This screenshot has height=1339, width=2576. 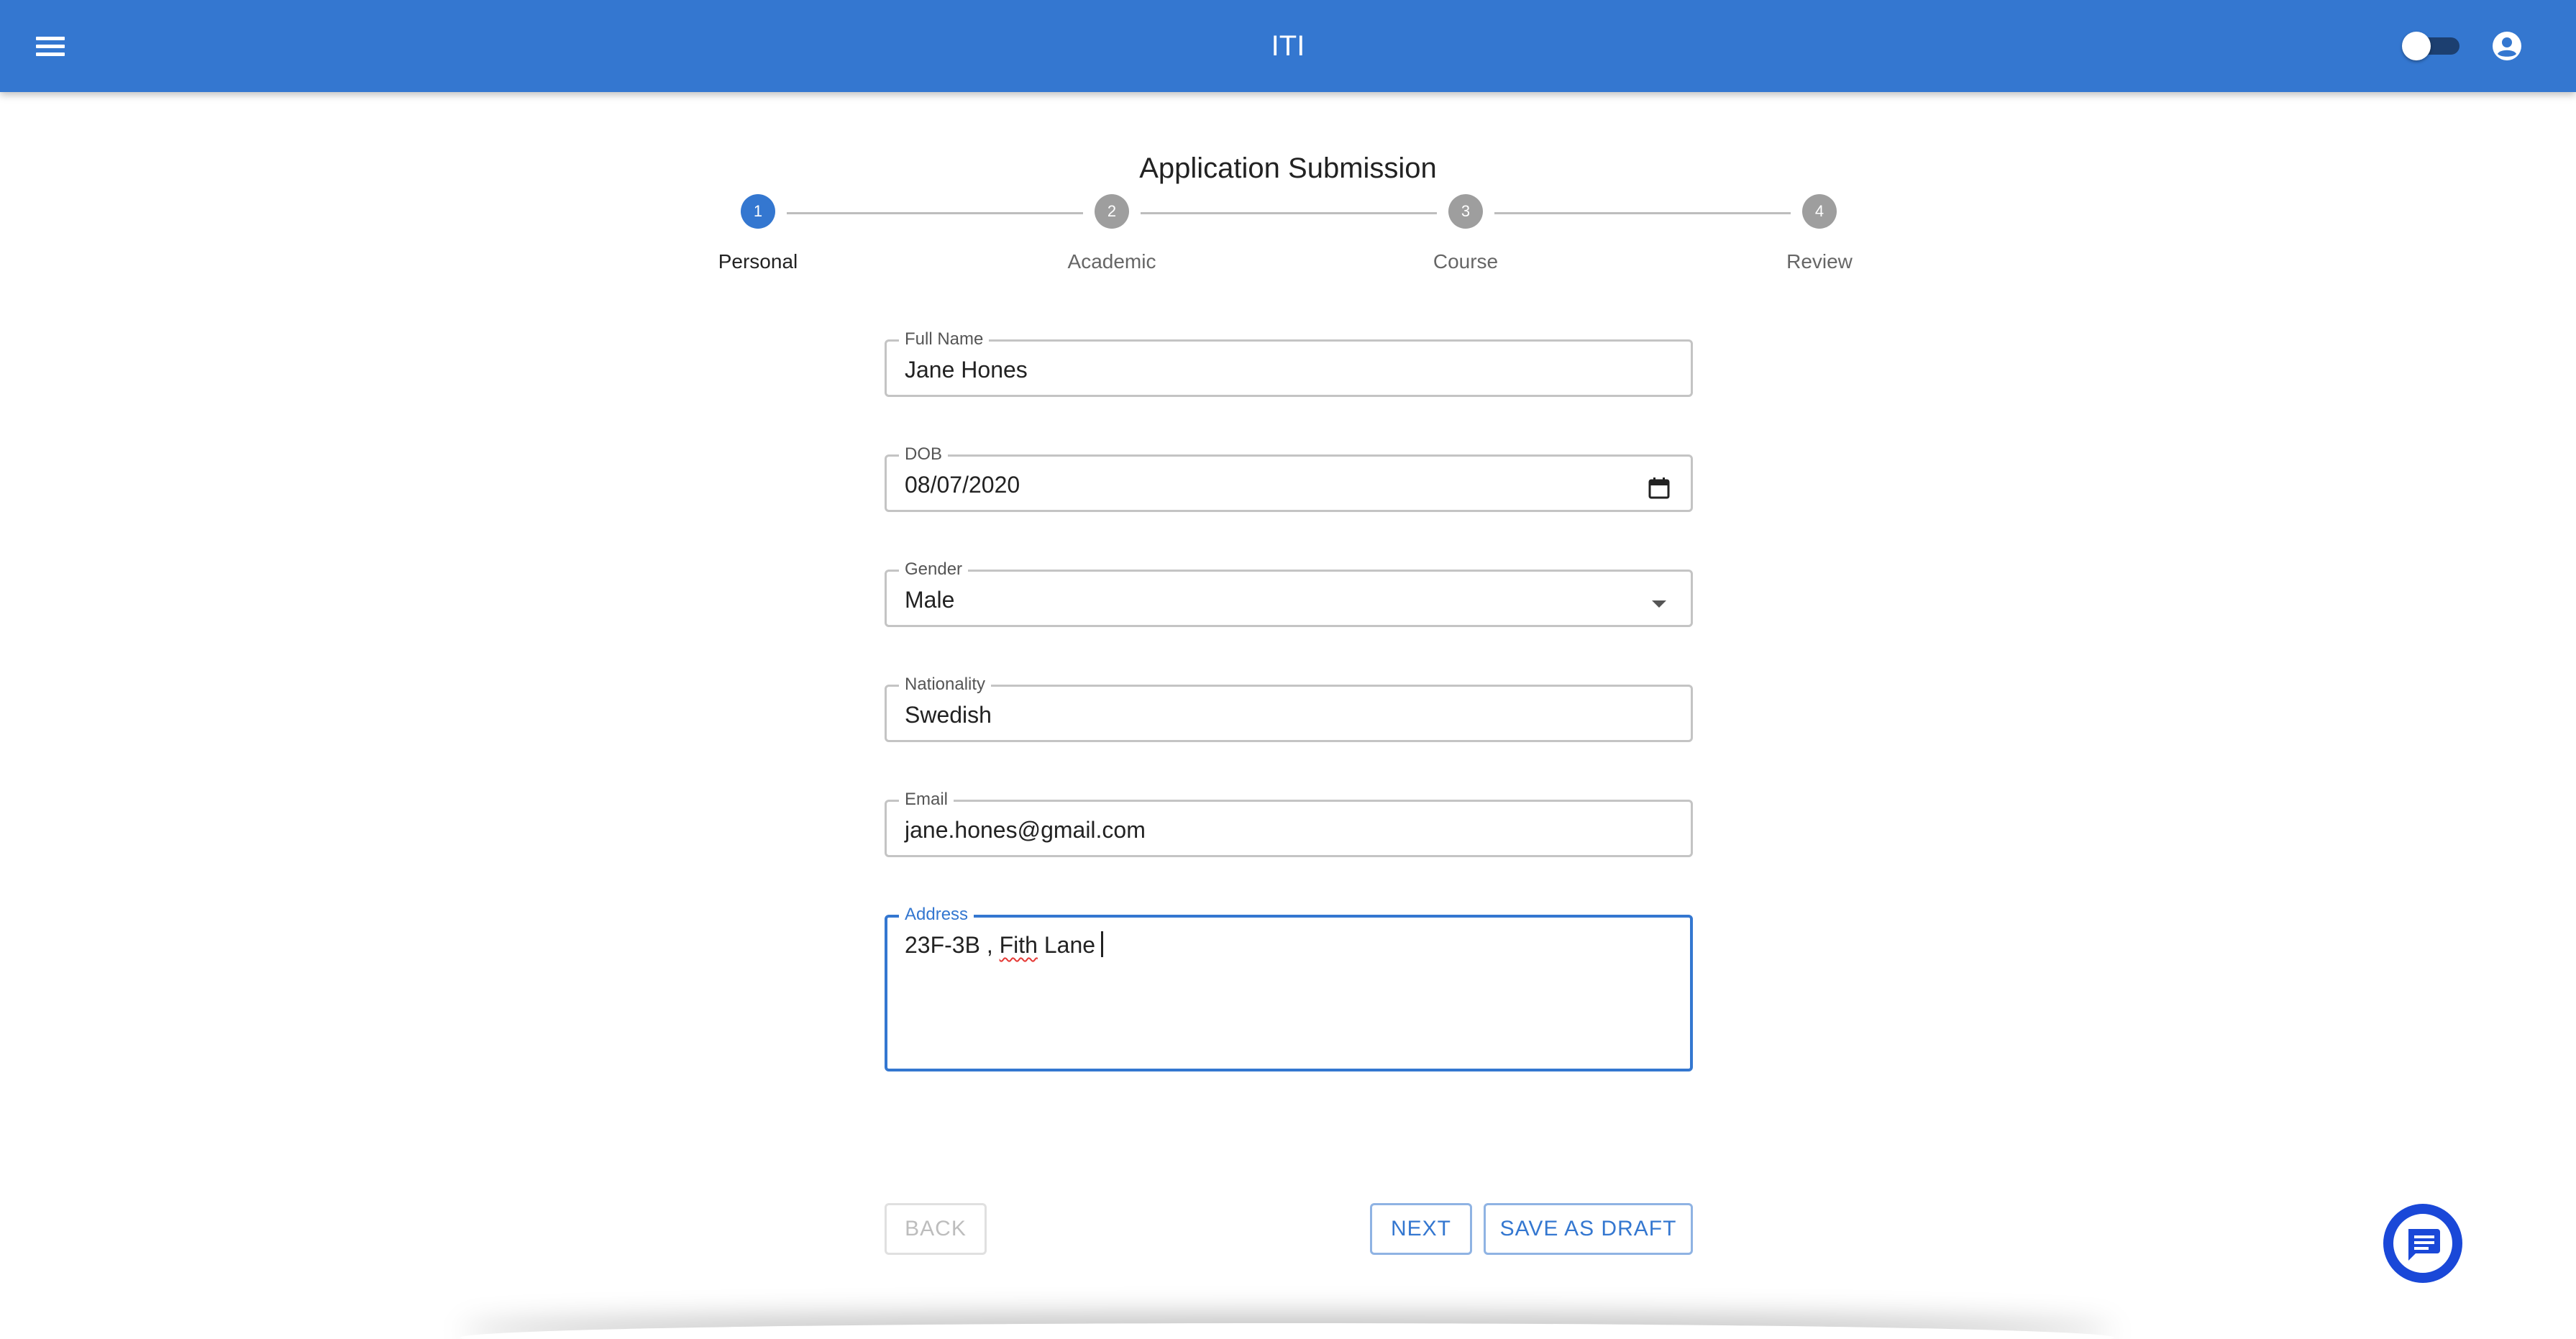 I want to click on step-academic: 2 Academic, so click(x=1111, y=234).